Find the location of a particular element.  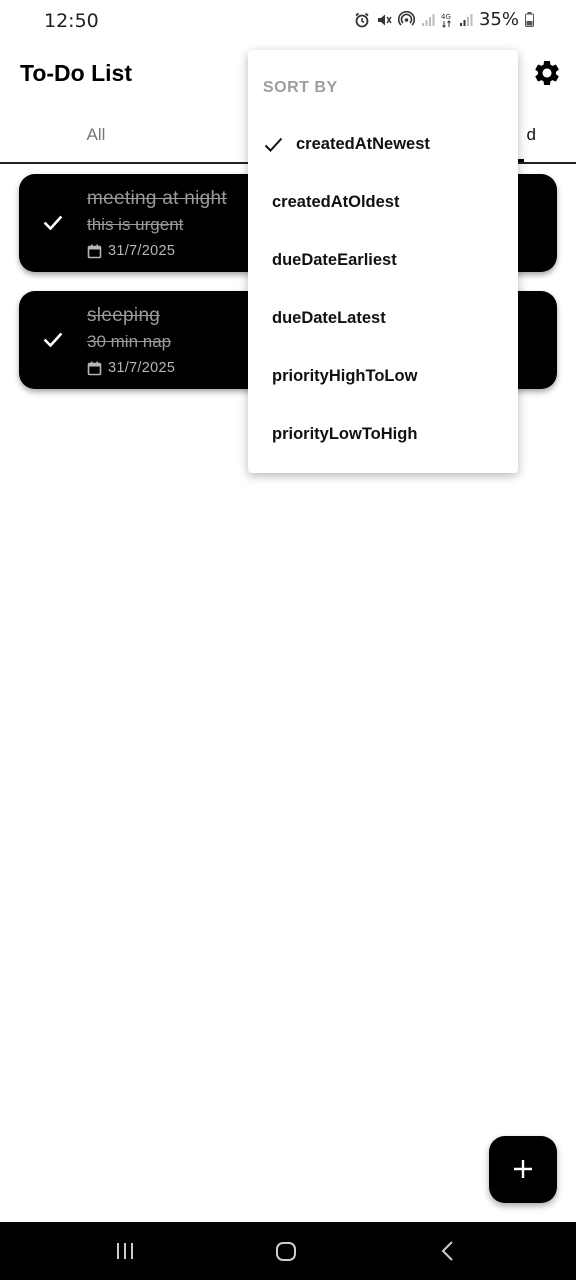

mute-icon is located at coordinates (384, 19).